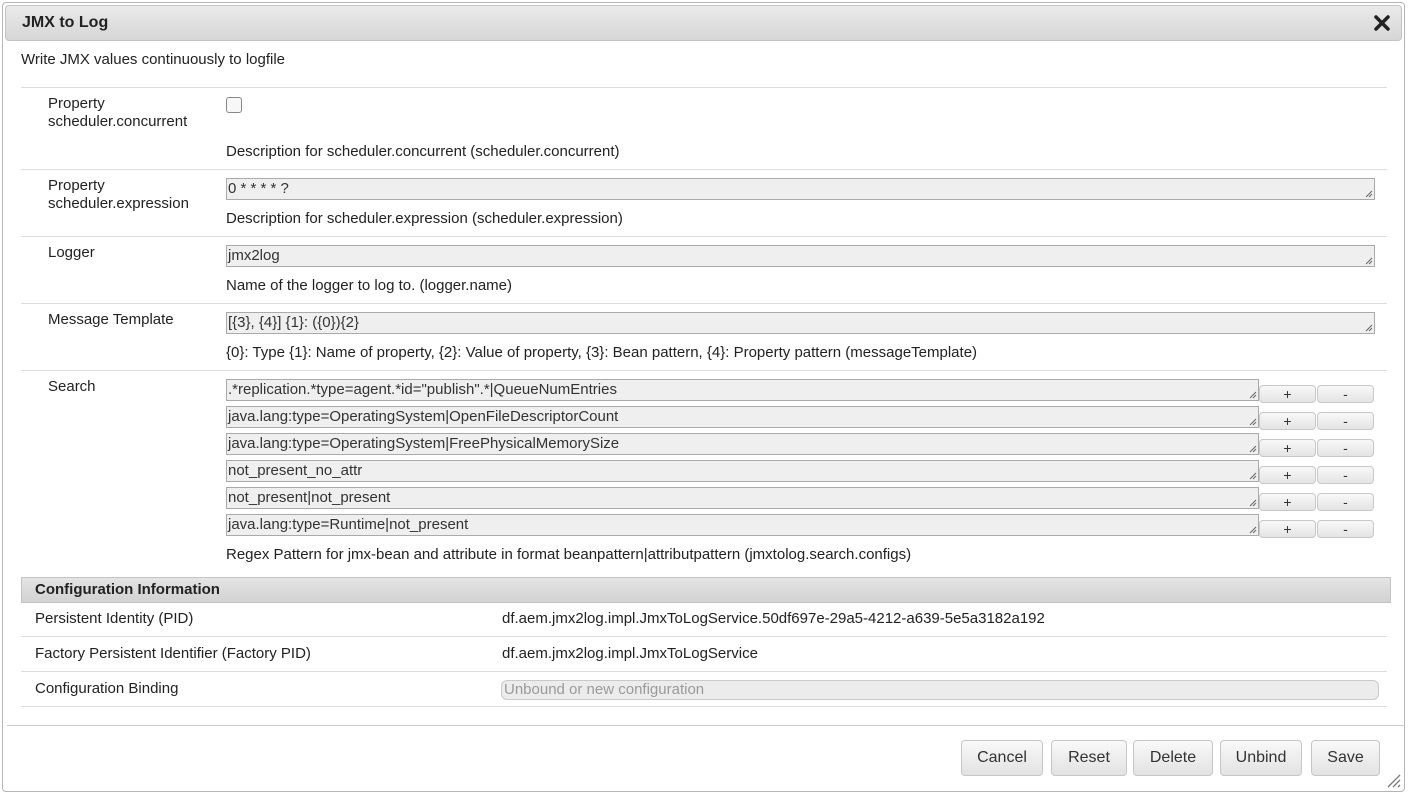 This screenshot has width=1408, height=795. Describe the element at coordinates (800, 323) in the screenshot. I see `template-field: [{3}, {4}] {1}: ({0}){2}` at that location.